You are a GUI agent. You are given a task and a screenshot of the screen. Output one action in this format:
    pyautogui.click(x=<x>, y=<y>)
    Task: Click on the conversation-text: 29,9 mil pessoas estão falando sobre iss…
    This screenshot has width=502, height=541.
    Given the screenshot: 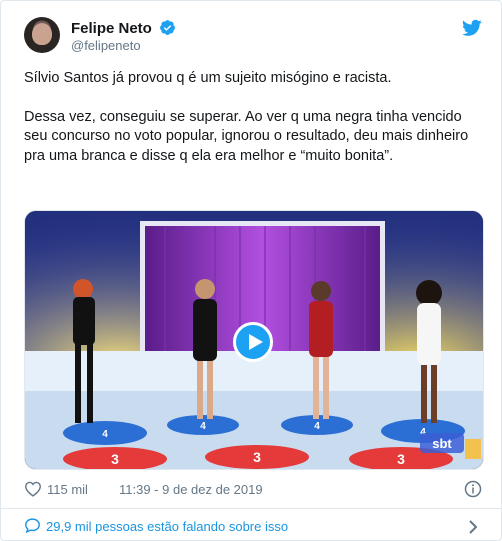 What is the action you would take?
    pyautogui.click(x=167, y=526)
    